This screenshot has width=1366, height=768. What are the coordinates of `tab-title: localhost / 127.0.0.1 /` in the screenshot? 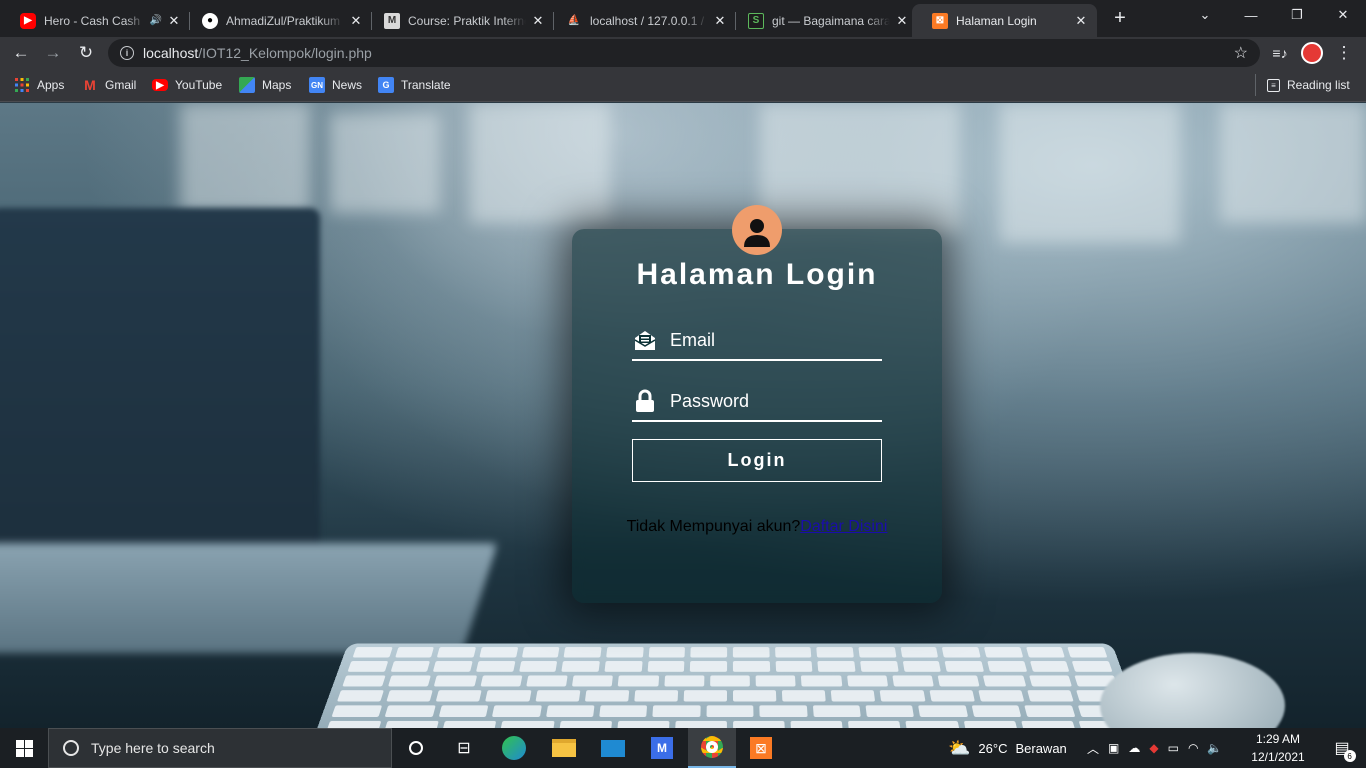 It's located at (647, 20).